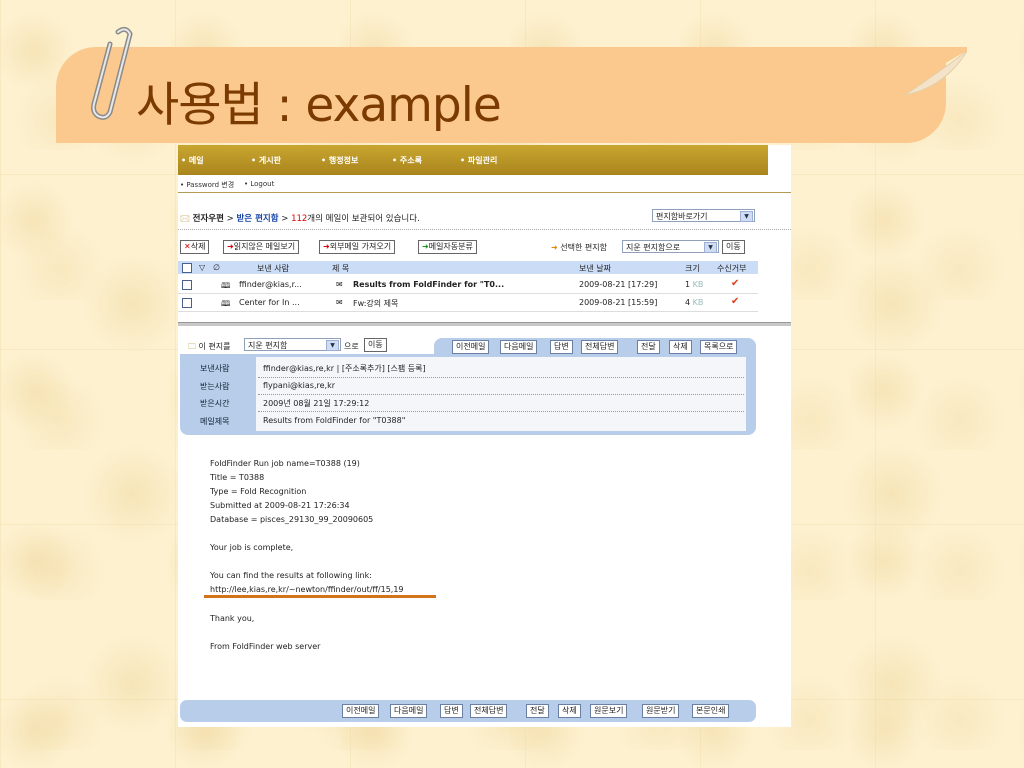  What do you see at coordinates (320, 596) in the screenshot?
I see `highlight-underline` at bounding box center [320, 596].